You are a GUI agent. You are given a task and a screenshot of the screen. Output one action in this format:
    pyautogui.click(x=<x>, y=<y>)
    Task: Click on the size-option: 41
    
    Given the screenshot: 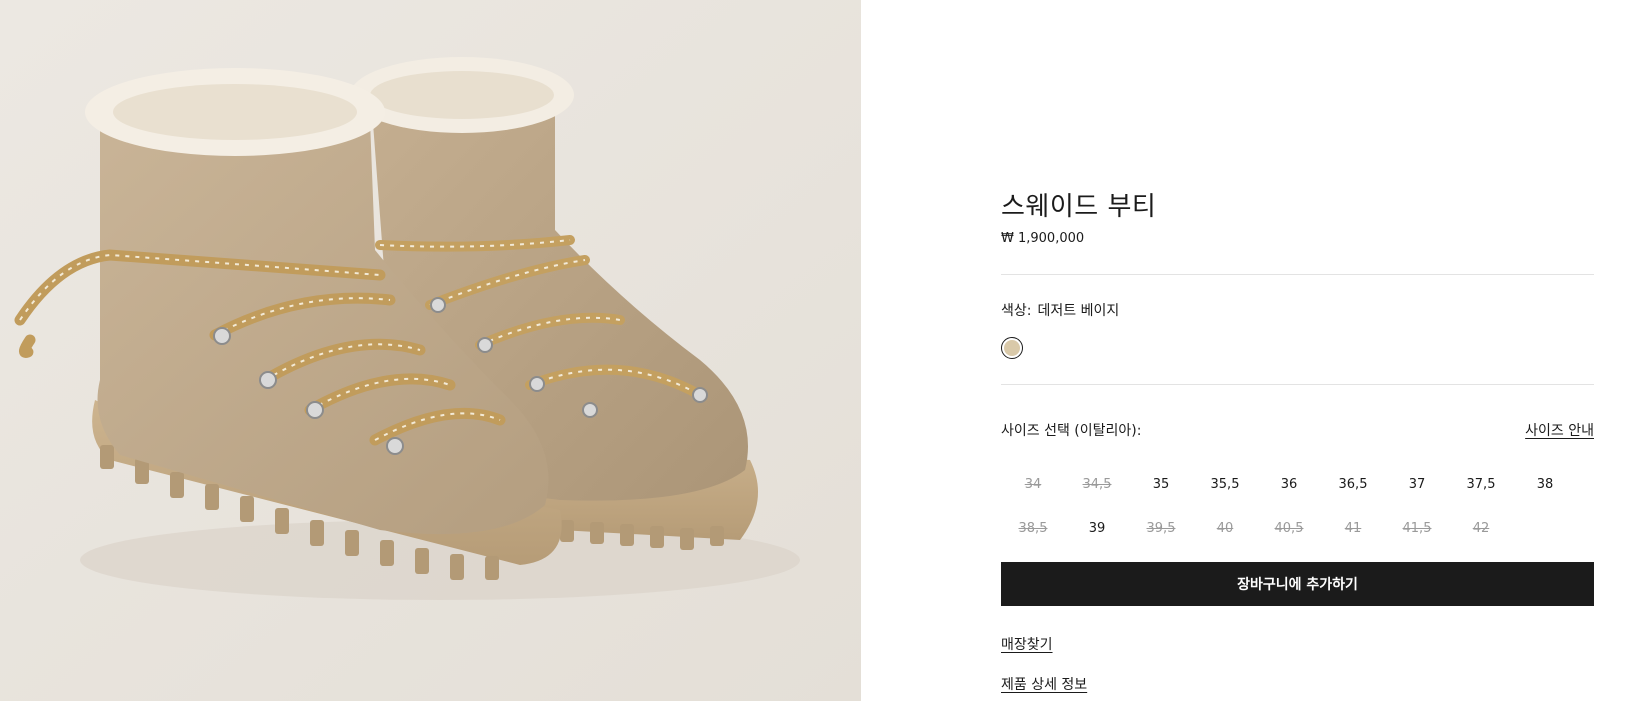 What is the action you would take?
    pyautogui.click(x=1353, y=528)
    